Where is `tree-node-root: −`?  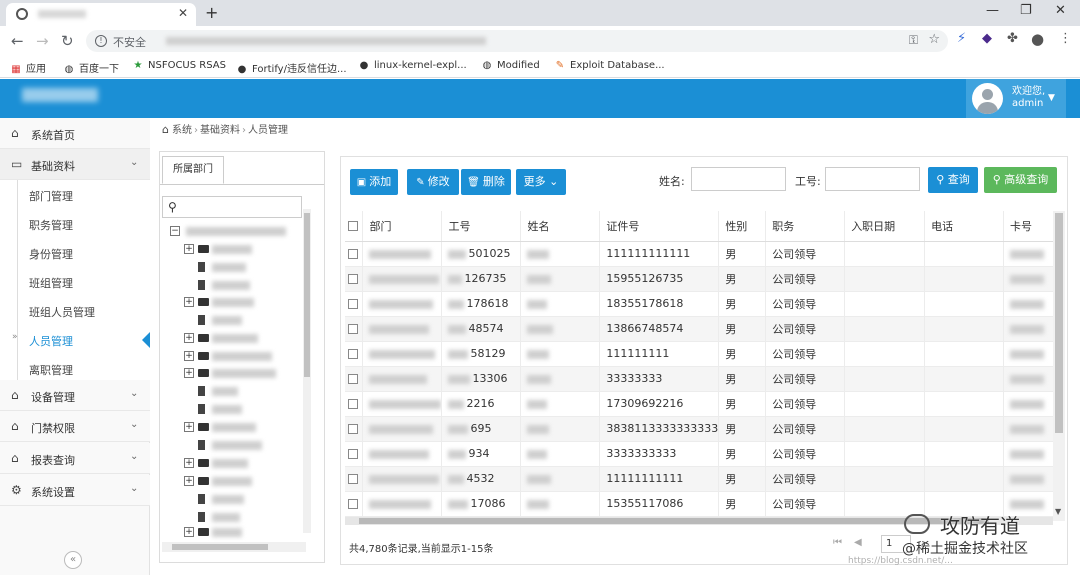
tree-node-root: − is located at coordinates (235, 231).